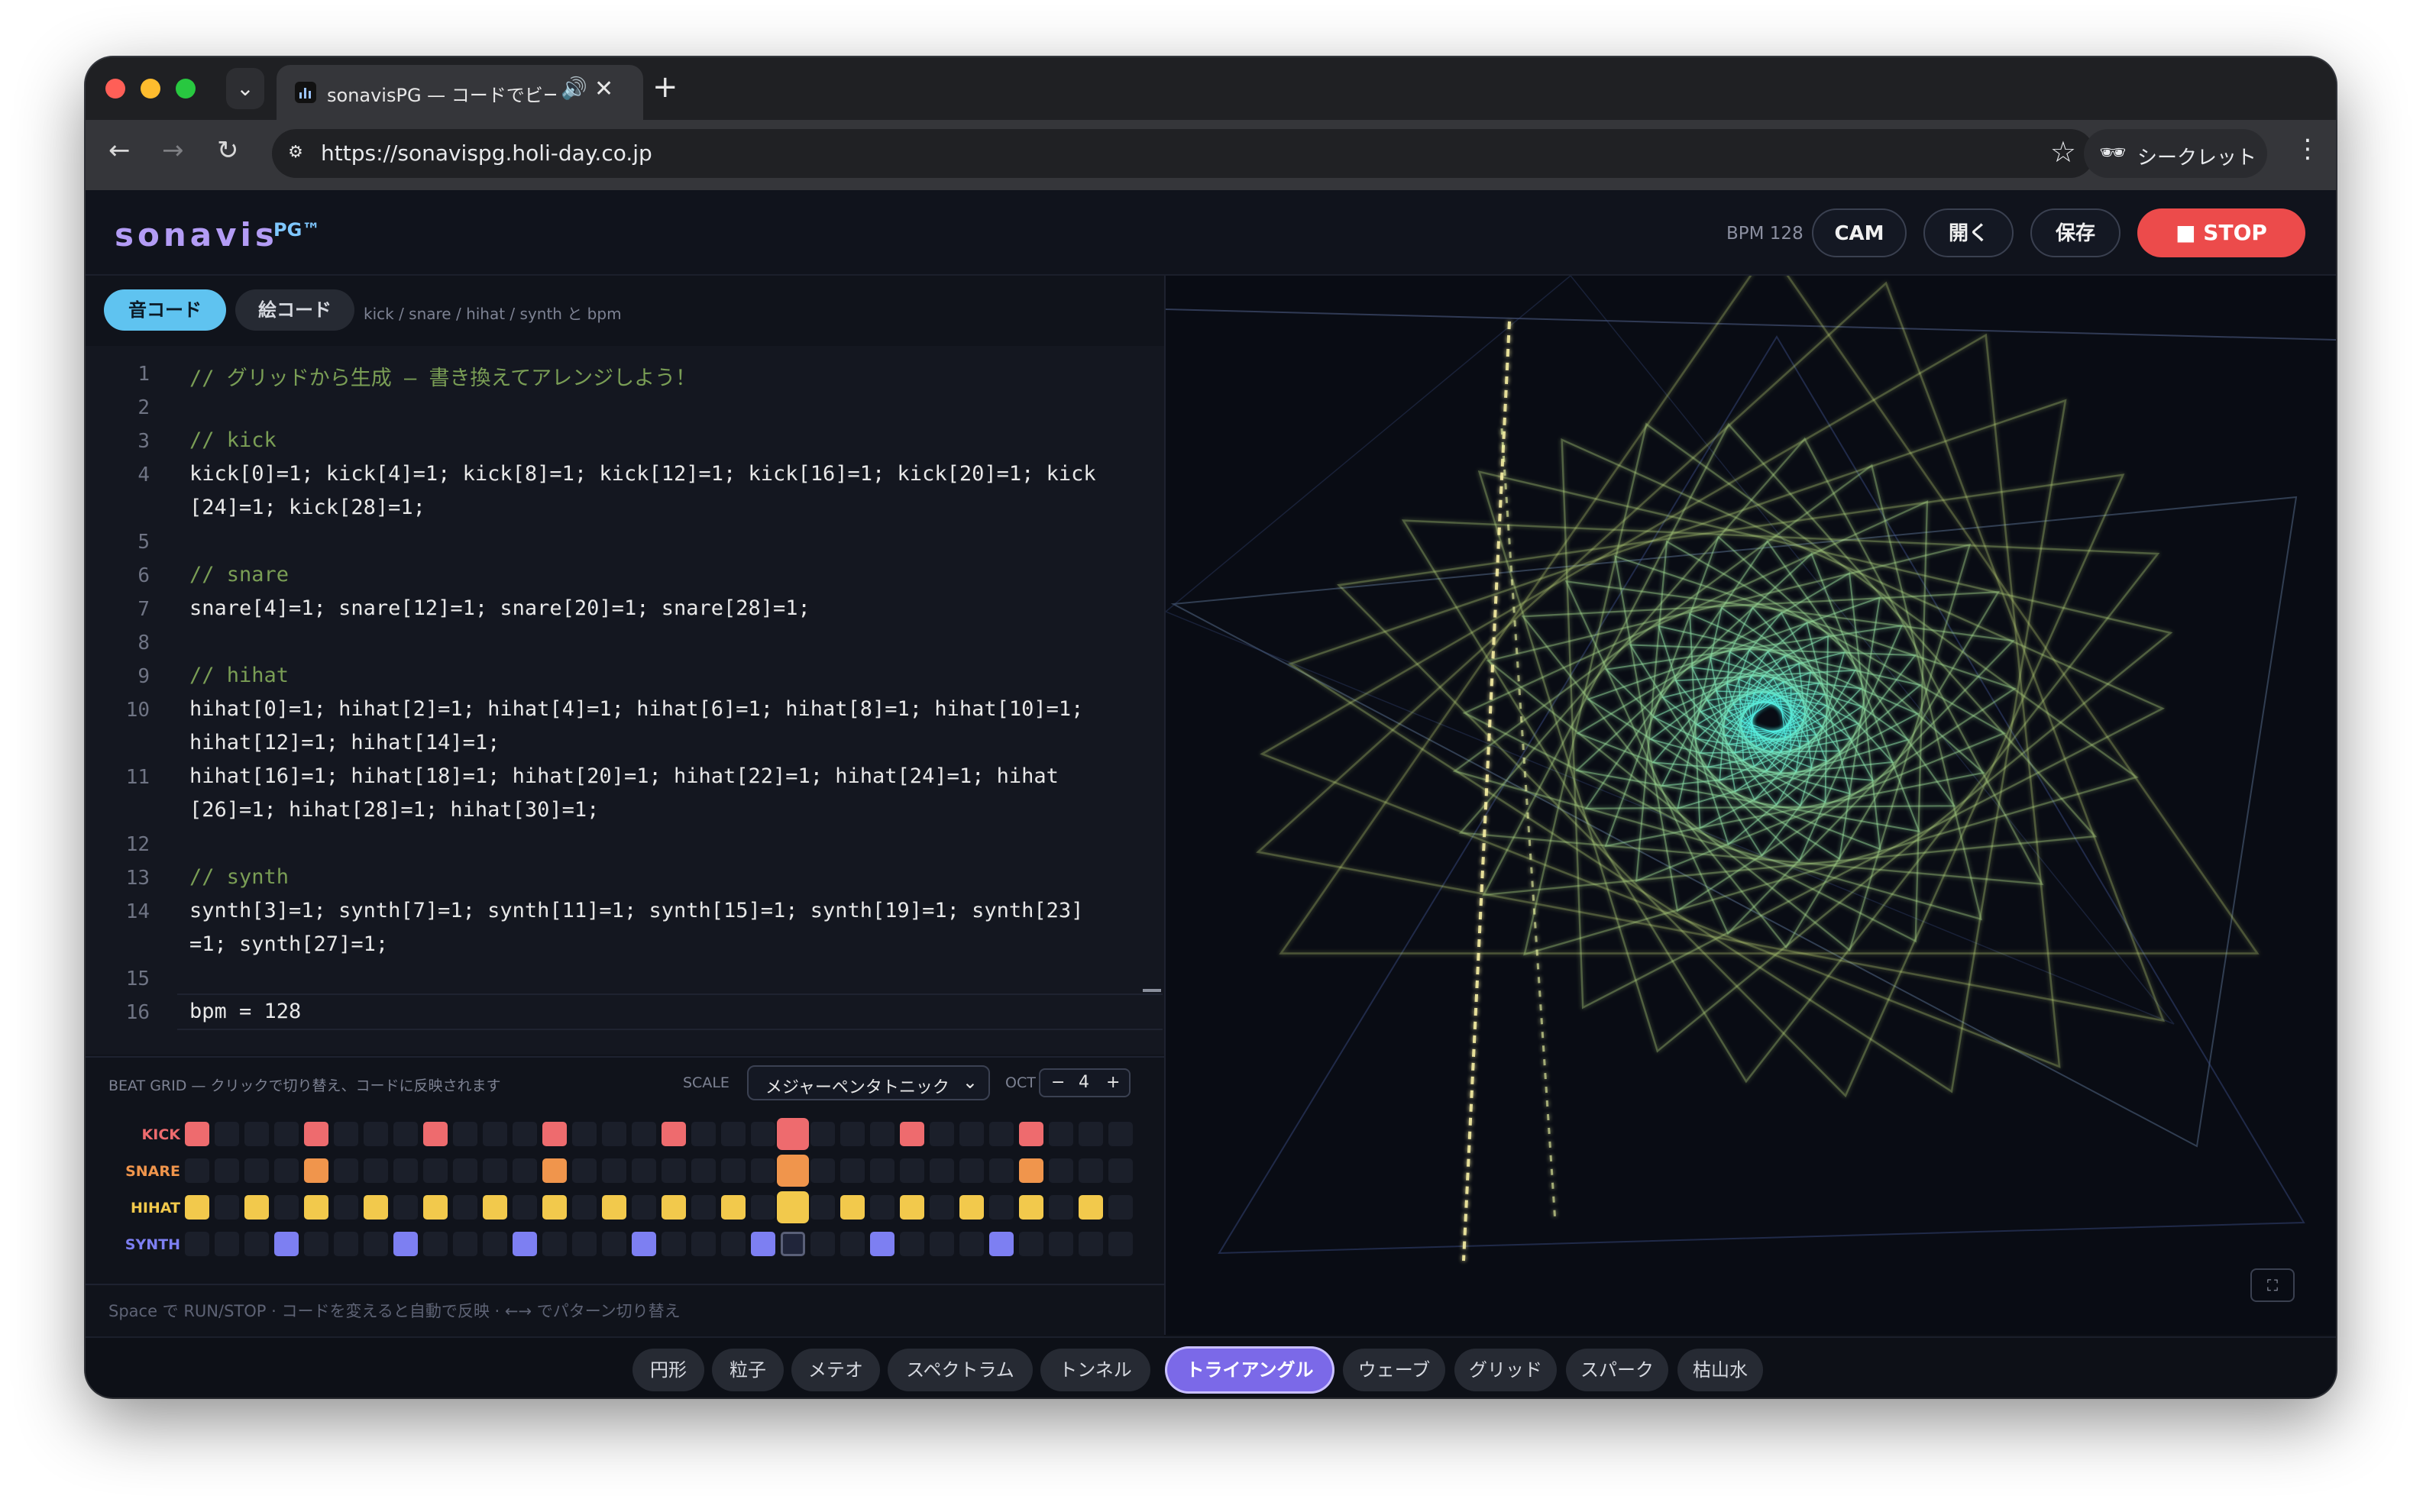 This screenshot has width=2423, height=1512. What do you see at coordinates (233, 440) in the screenshot?
I see `code-text: // kick` at bounding box center [233, 440].